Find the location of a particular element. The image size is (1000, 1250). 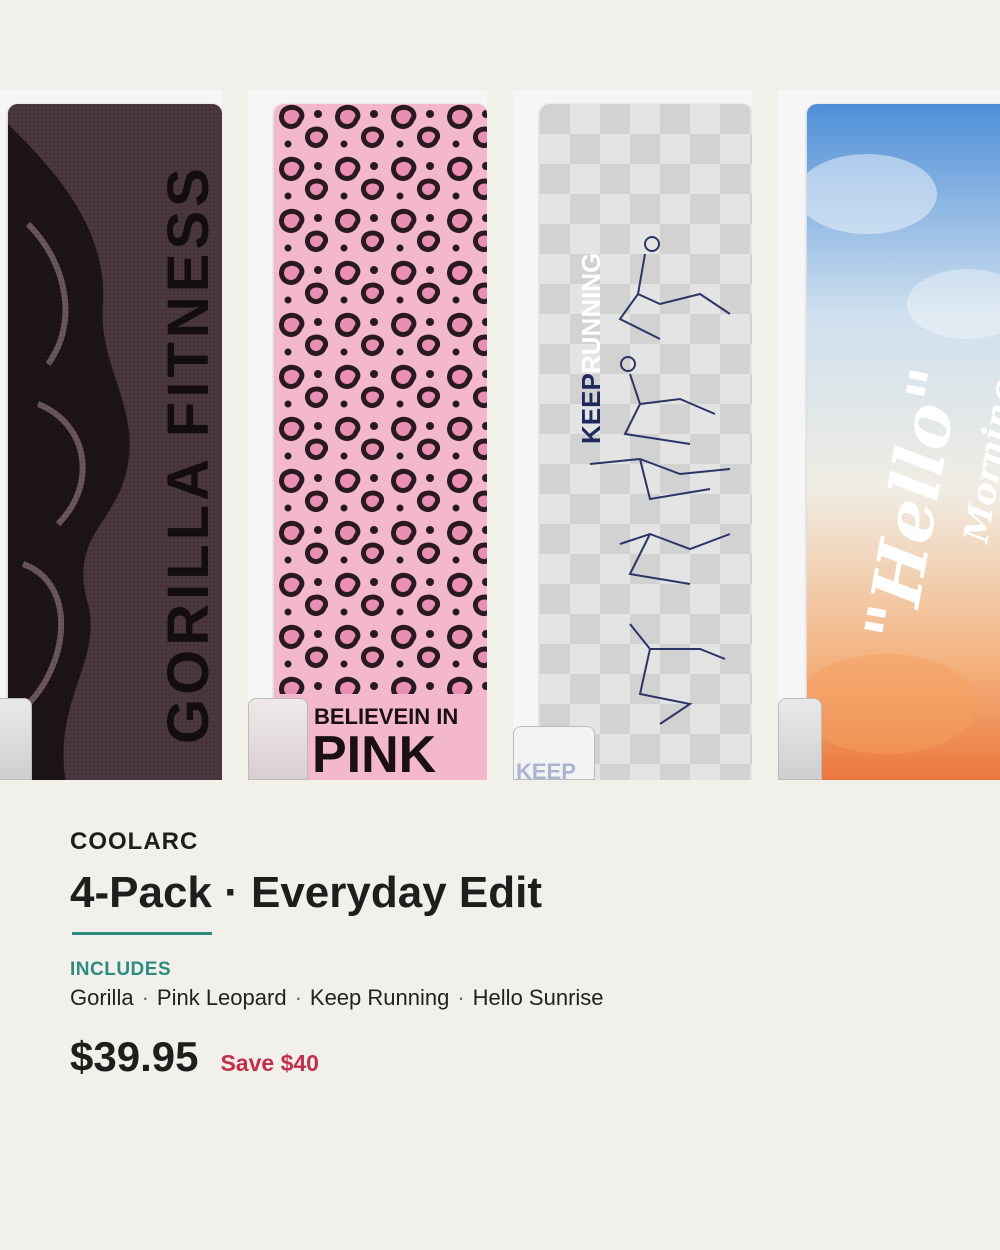

towel-pouch-hello-sunrise is located at coordinates (800, 739).